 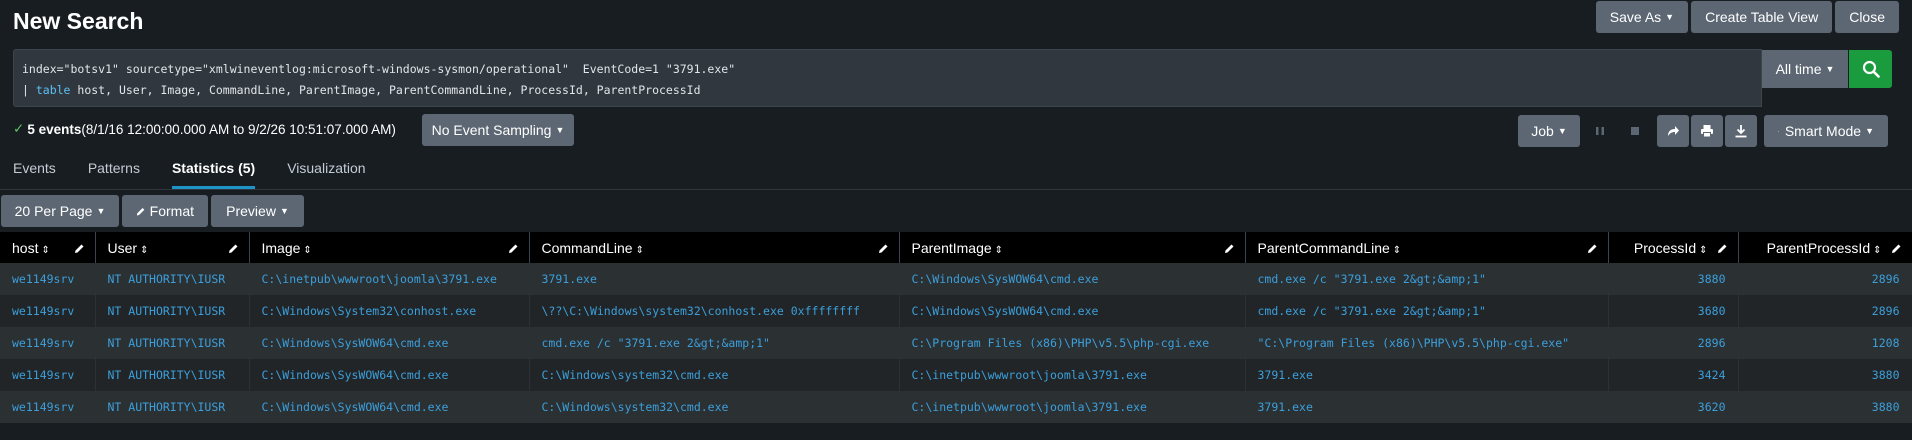 I want to click on column-header-parentimage: ParentImage ⇕, so click(x=1072, y=247).